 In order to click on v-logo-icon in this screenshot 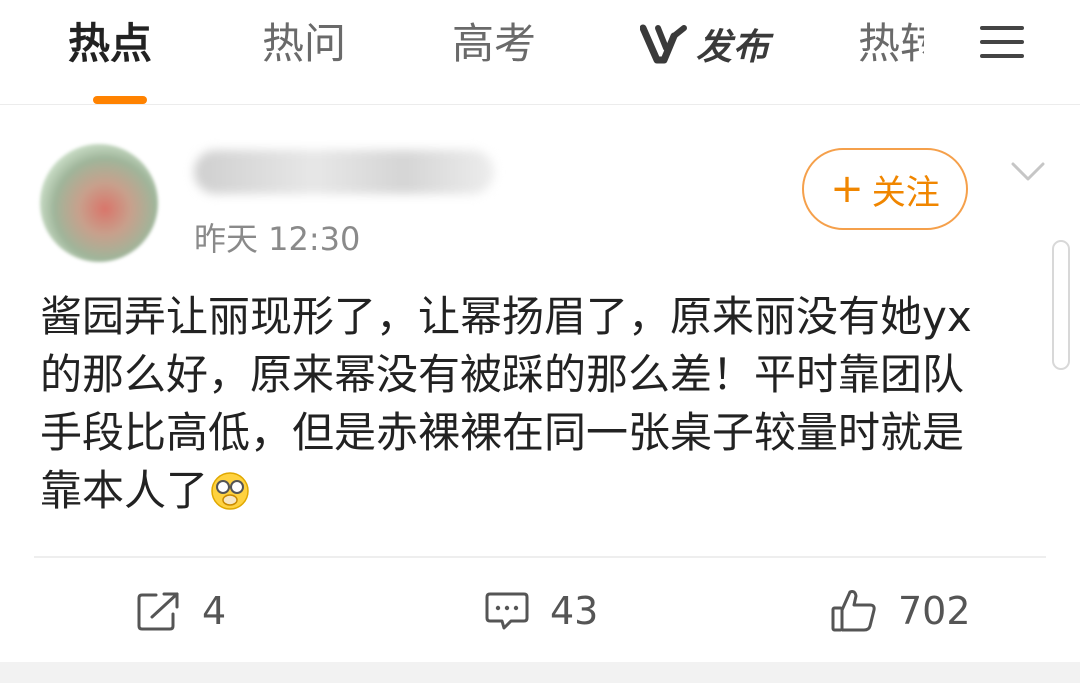, I will do `click(663, 44)`.